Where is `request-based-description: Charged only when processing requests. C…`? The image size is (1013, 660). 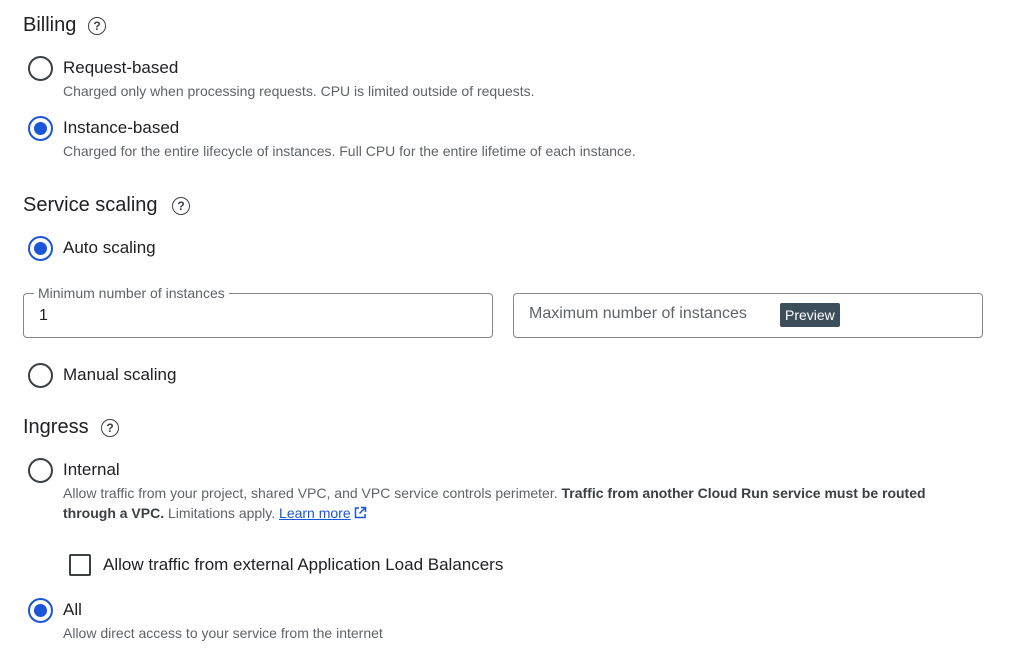 request-based-description: Charged only when processing requests. C… is located at coordinates (299, 91).